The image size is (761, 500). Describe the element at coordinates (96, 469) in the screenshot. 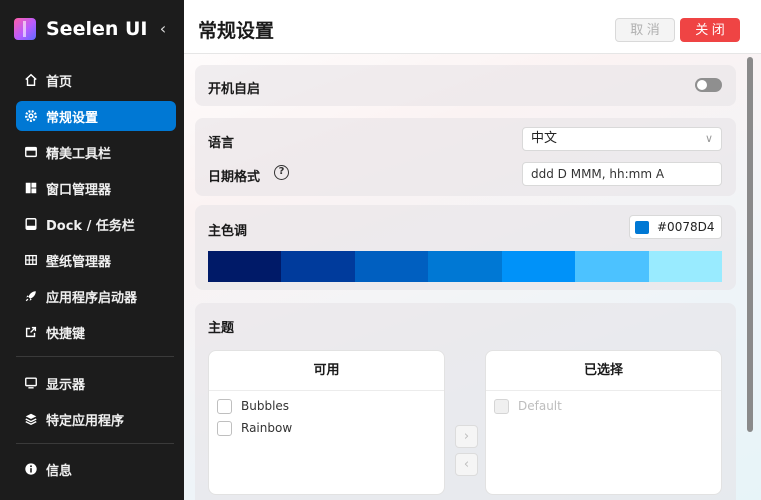

I see `sidebar-item-info: 信息` at that location.